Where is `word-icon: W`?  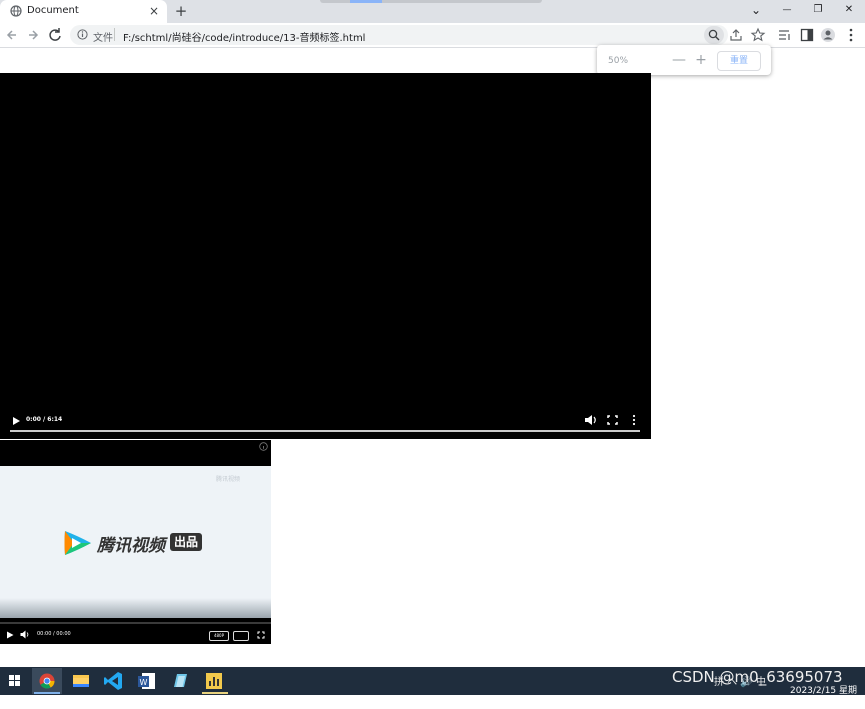 word-icon: W is located at coordinates (147, 681).